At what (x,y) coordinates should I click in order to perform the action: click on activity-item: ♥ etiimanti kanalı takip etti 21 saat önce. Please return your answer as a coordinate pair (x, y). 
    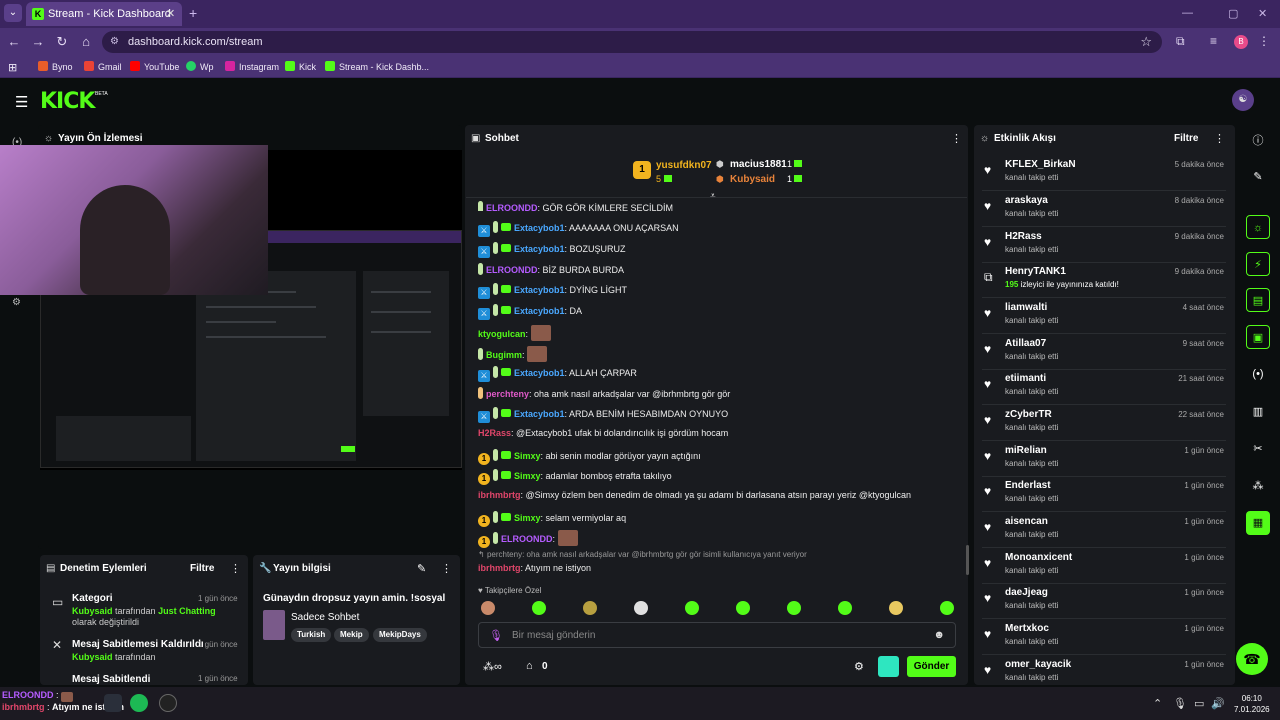
    Looking at the image, I should click on (1104, 388).